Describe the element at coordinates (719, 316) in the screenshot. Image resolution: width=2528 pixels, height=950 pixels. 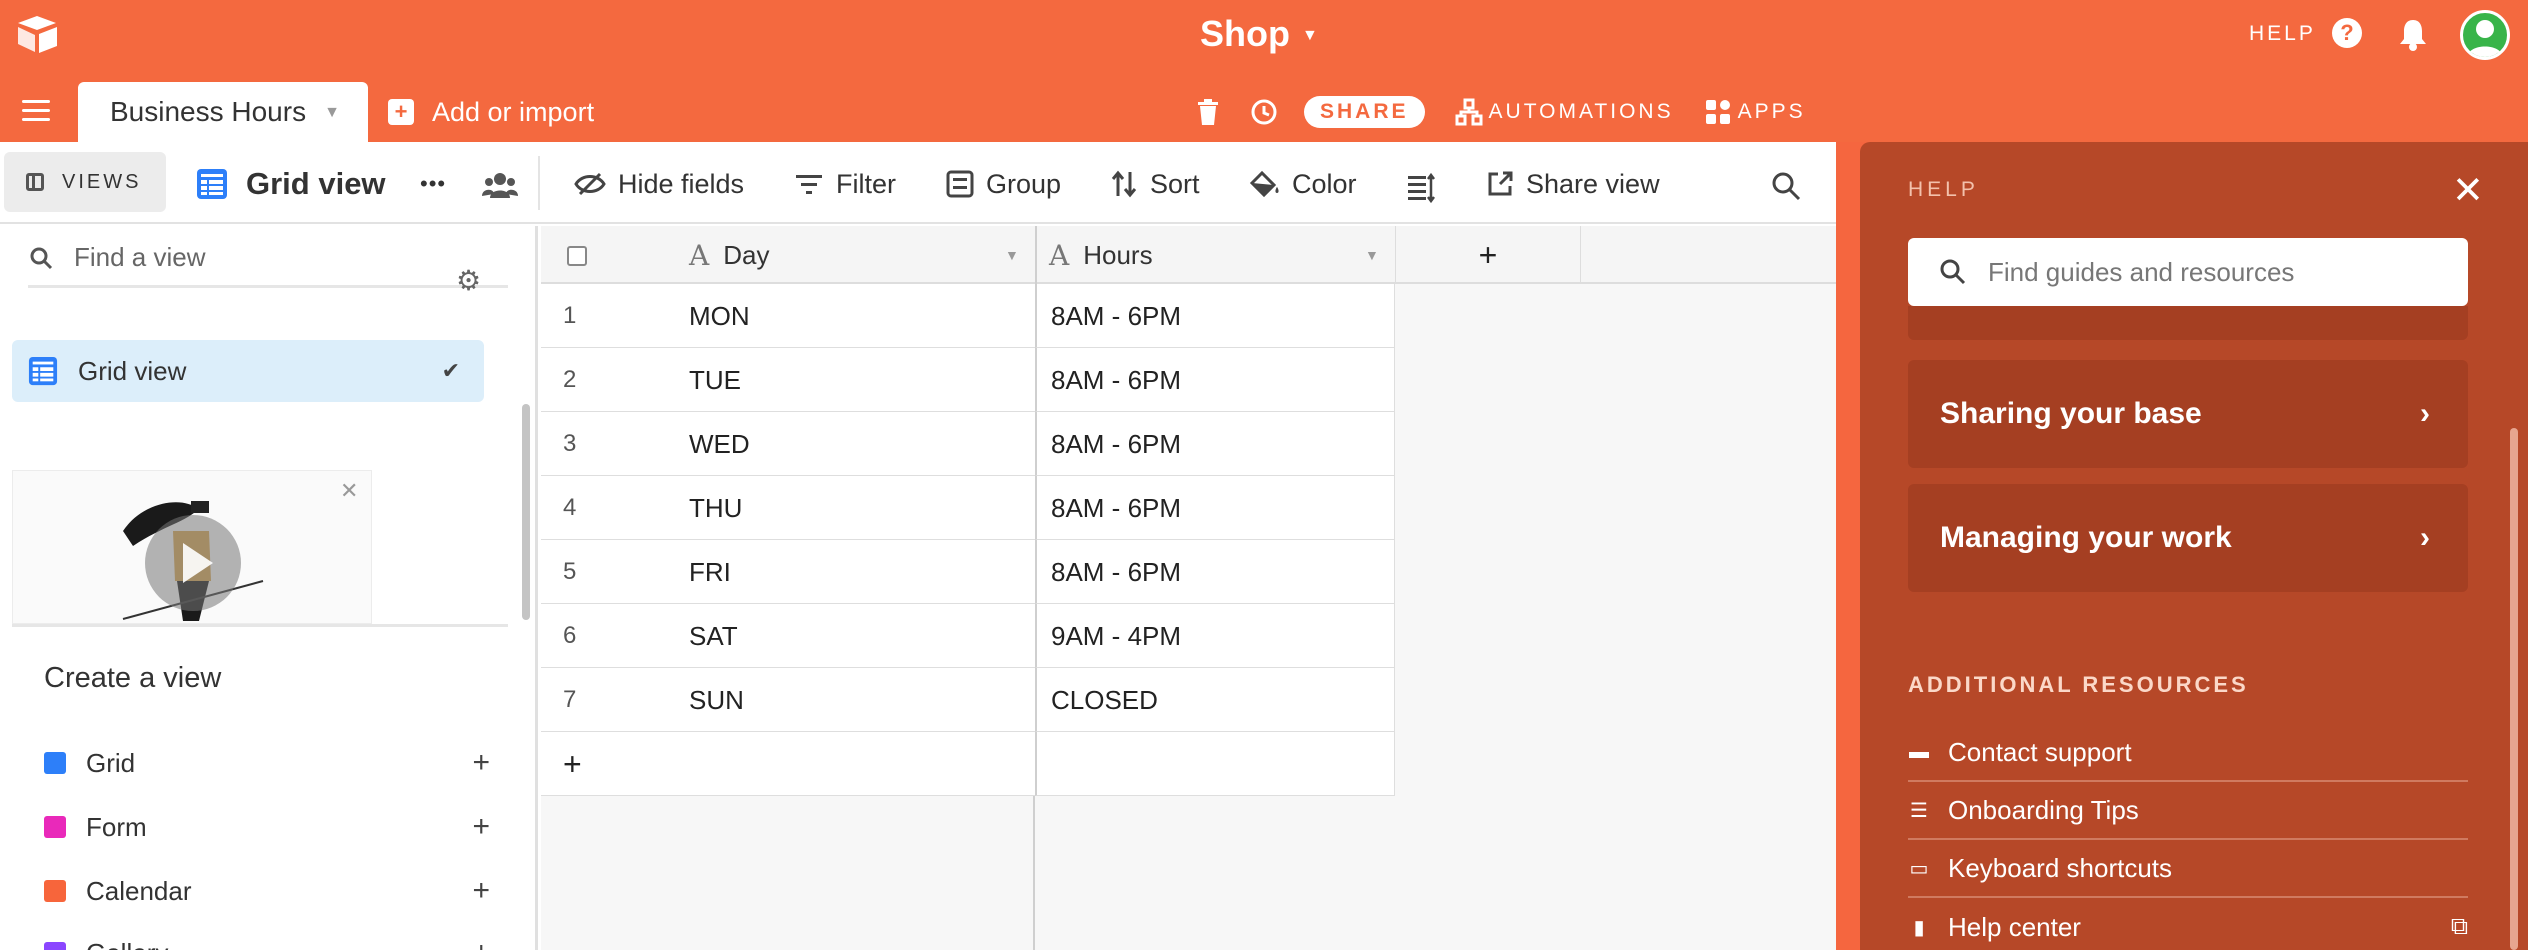
I see `day-cell: MON` at that location.